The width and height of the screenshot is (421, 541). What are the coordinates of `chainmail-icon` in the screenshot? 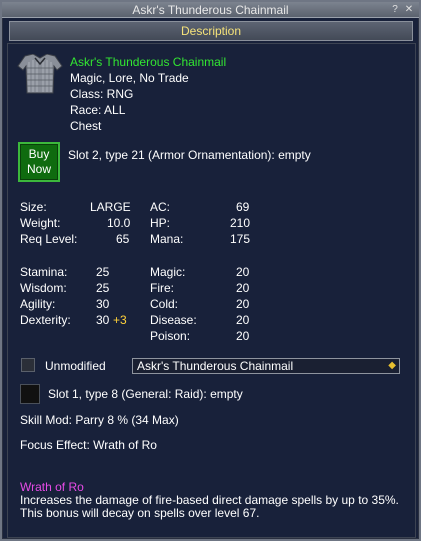 It's located at (40, 73).